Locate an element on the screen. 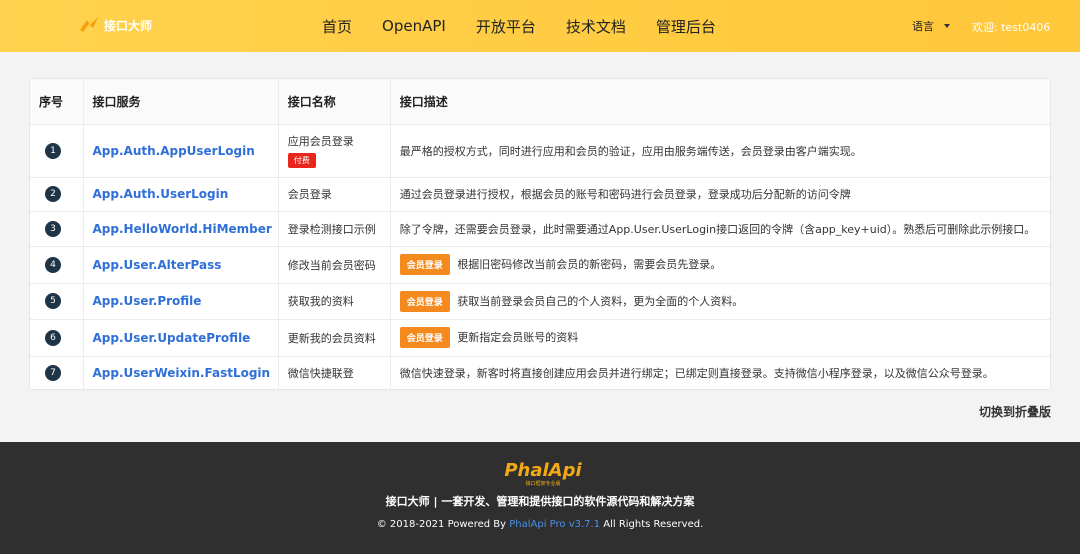  language-dropdown: 语言 is located at coordinates (931, 26).